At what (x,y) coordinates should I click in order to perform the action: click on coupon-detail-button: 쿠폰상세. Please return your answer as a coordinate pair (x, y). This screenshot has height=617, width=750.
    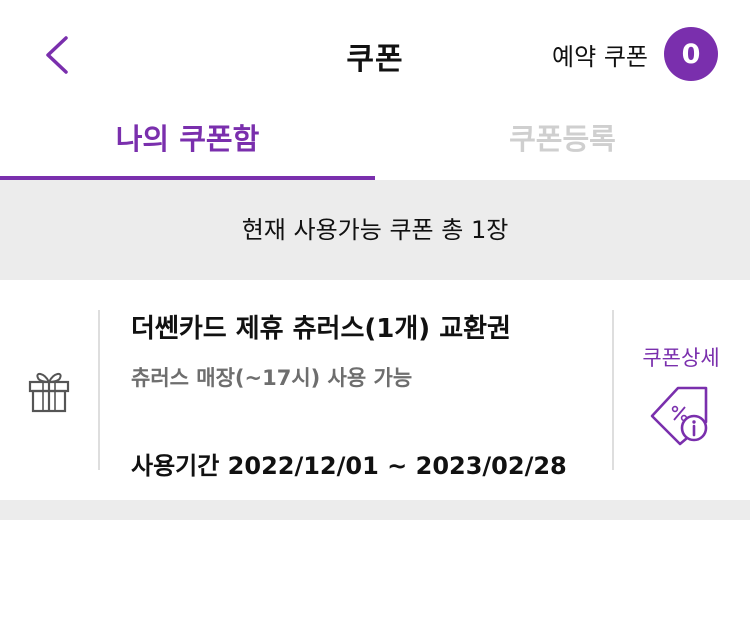
    Looking at the image, I should click on (681, 395).